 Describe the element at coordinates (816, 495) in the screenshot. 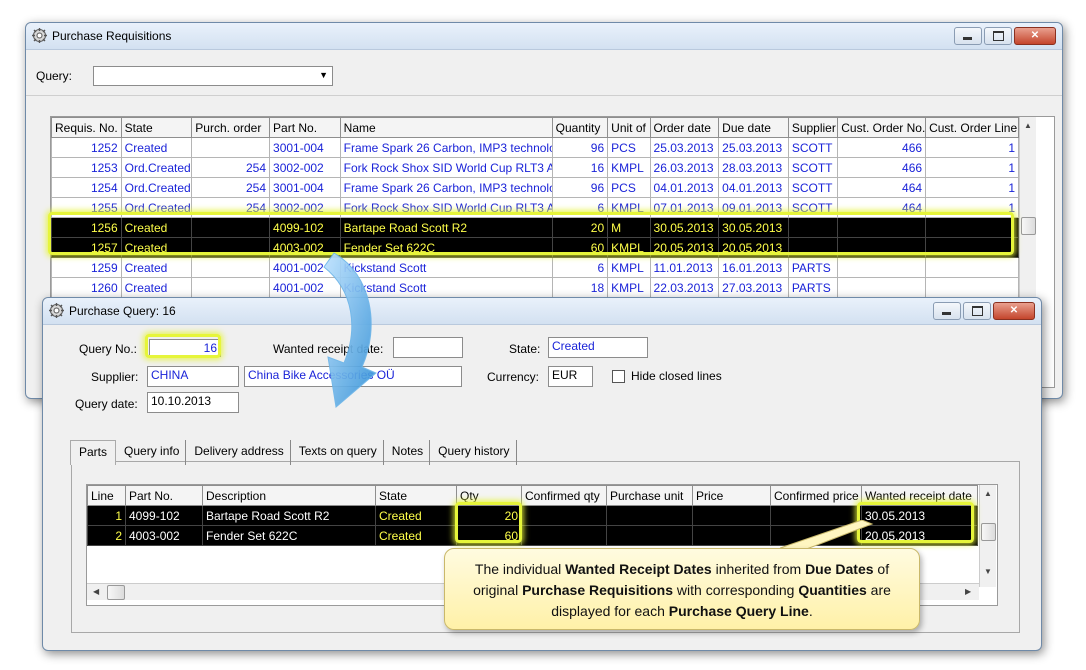

I see `column-header: Confirmed price` at that location.